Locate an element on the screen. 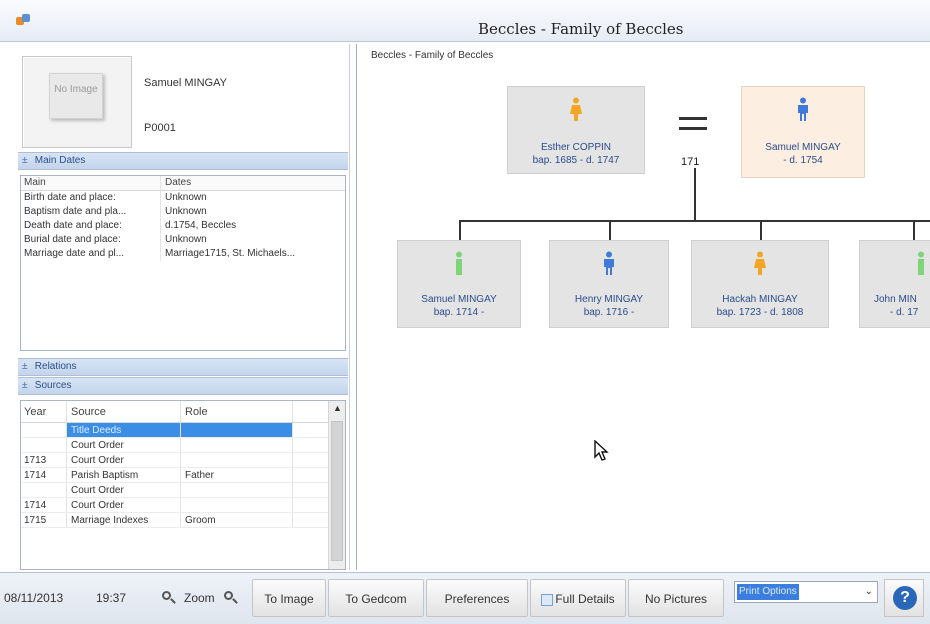 This screenshot has height=624, width=930. table-row: Death date and place: d.1754, Beccles is located at coordinates (183, 226).